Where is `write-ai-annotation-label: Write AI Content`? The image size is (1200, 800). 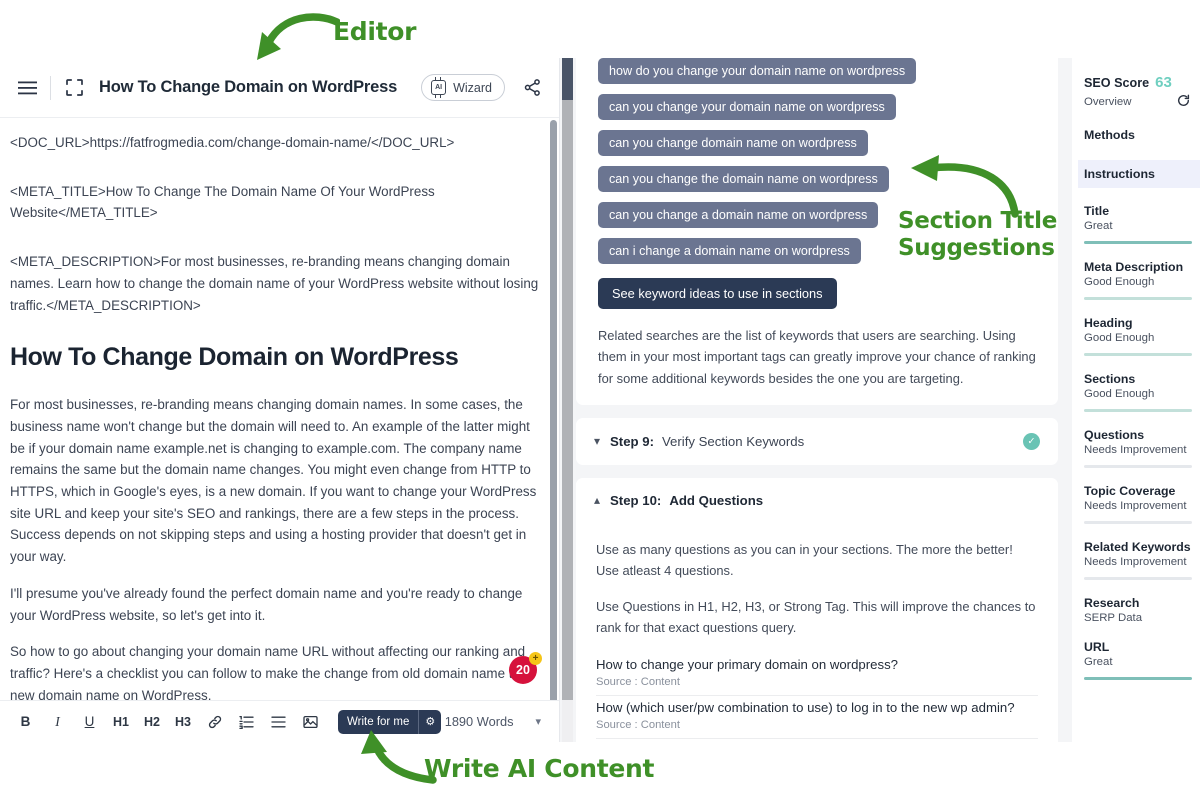
write-ai-annotation-label: Write AI Content is located at coordinates (539, 768).